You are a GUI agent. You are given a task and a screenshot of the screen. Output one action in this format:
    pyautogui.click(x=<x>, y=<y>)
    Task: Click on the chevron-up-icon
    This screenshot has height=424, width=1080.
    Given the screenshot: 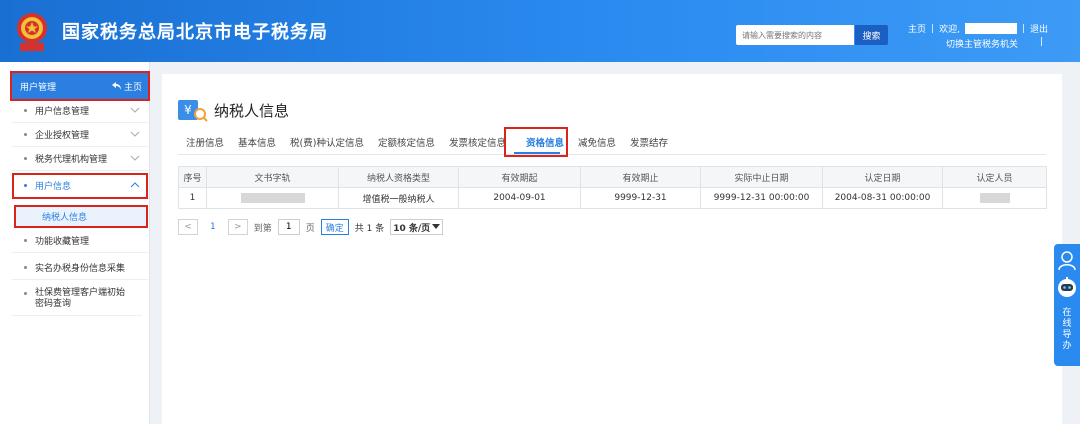 What is the action you would take?
    pyautogui.click(x=135, y=185)
    